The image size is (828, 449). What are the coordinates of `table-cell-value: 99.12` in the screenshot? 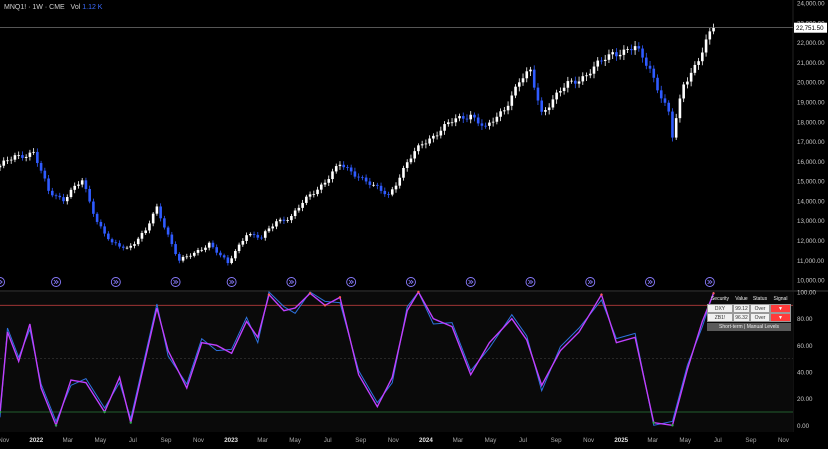 It's located at (741, 308).